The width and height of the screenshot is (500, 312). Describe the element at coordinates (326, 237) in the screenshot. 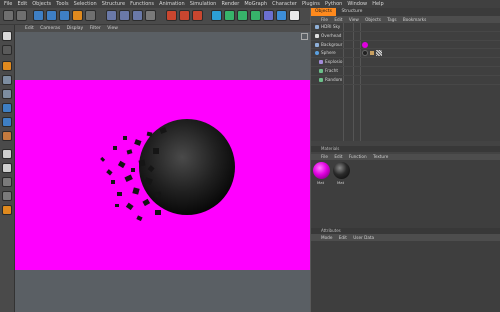

I see `attr-menu-mode: Mode` at that location.